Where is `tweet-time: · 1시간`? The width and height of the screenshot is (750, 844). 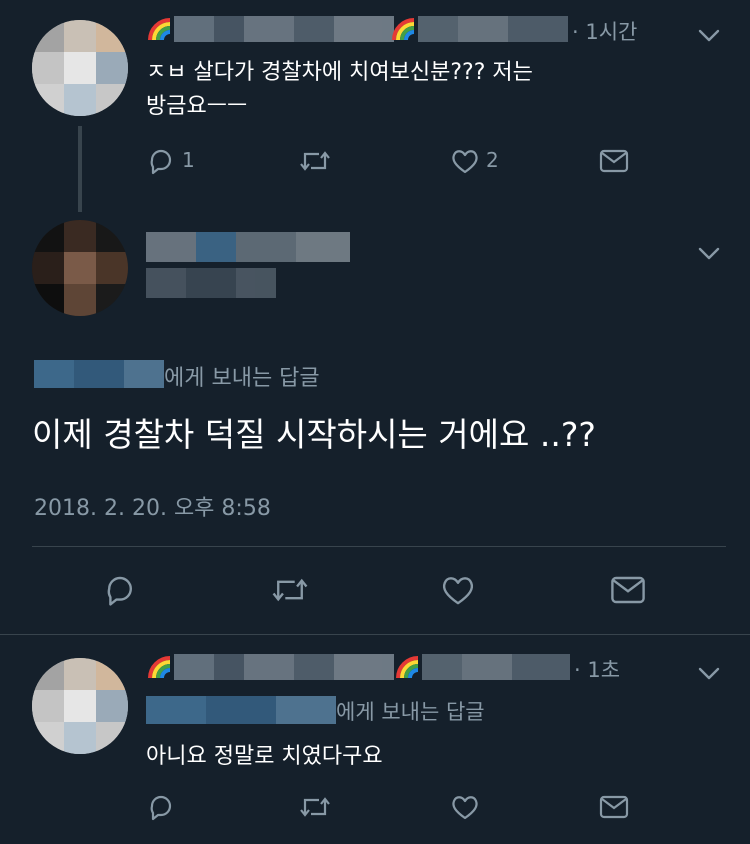
tweet-time: · 1시간 is located at coordinates (604, 31).